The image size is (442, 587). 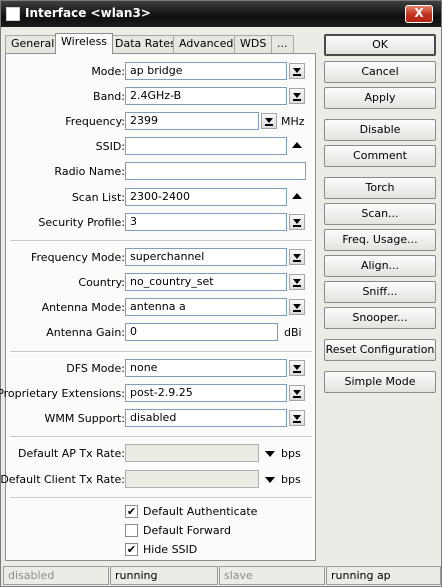 I want to click on tab-advanced: Advanced, so click(x=206, y=44).